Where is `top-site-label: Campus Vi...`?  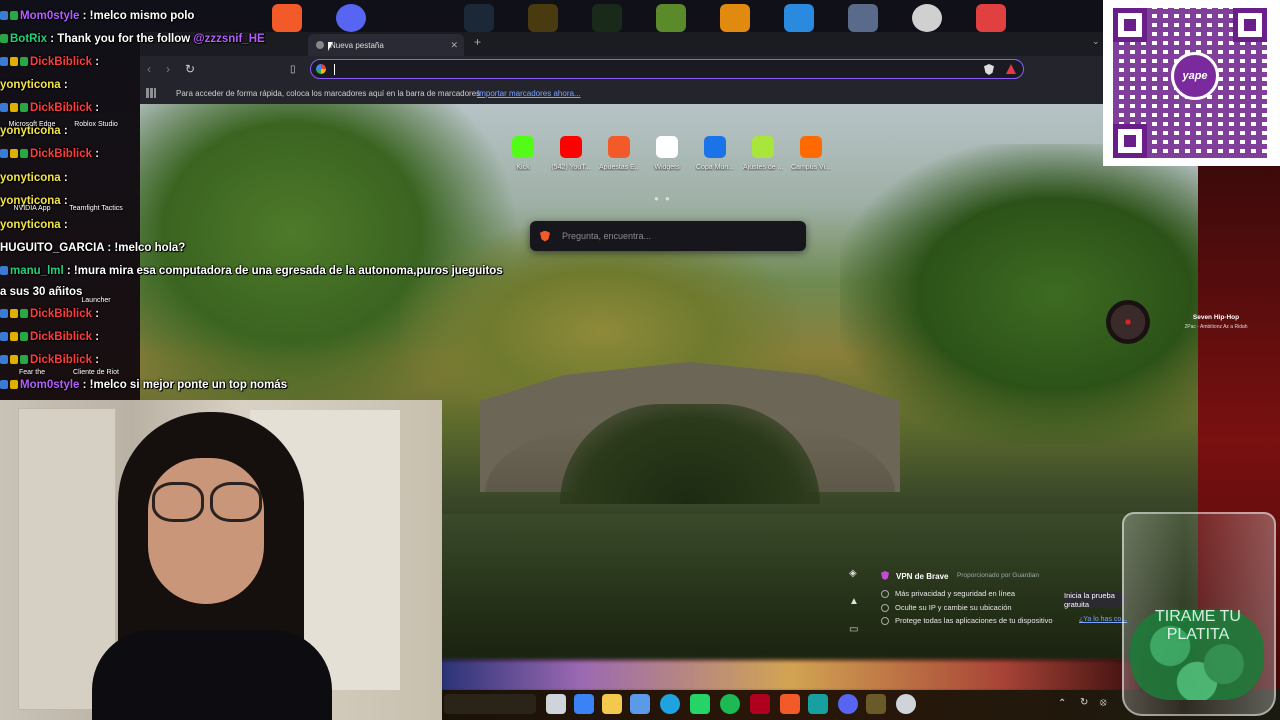 top-site-label: Campus Vi... is located at coordinates (811, 167).